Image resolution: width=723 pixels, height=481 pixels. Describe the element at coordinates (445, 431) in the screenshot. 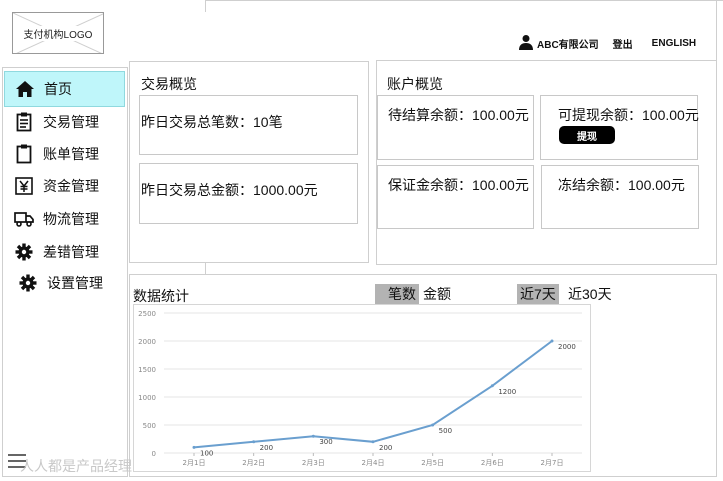

I see `data-label: 500` at that location.